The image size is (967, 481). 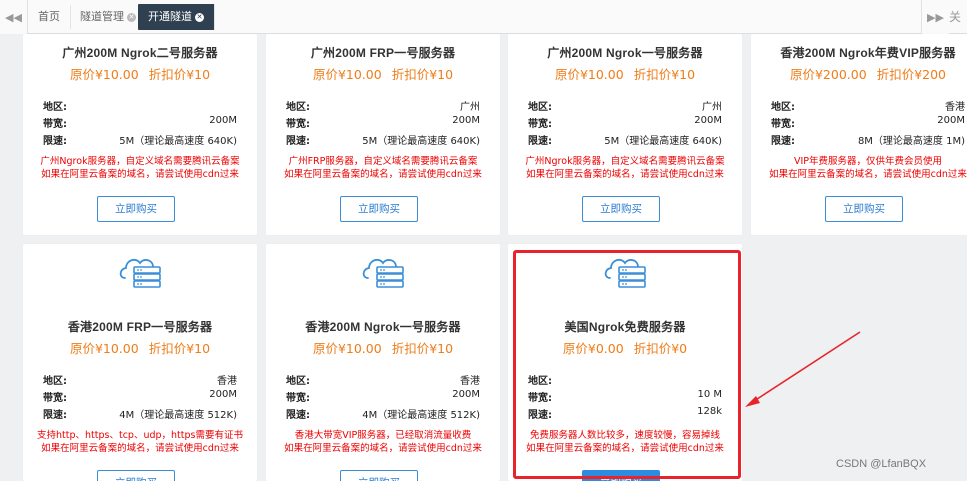 I want to click on spec-value: 8M（理论最高速度 1M), so click(x=911, y=141).